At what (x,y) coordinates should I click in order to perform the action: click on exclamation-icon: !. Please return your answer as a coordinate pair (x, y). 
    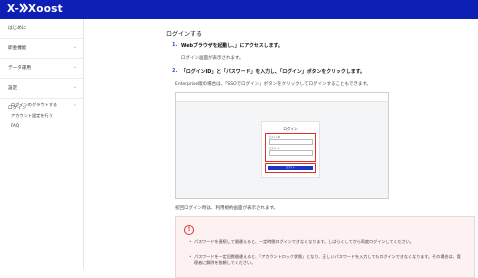
    Looking at the image, I should click on (189, 230).